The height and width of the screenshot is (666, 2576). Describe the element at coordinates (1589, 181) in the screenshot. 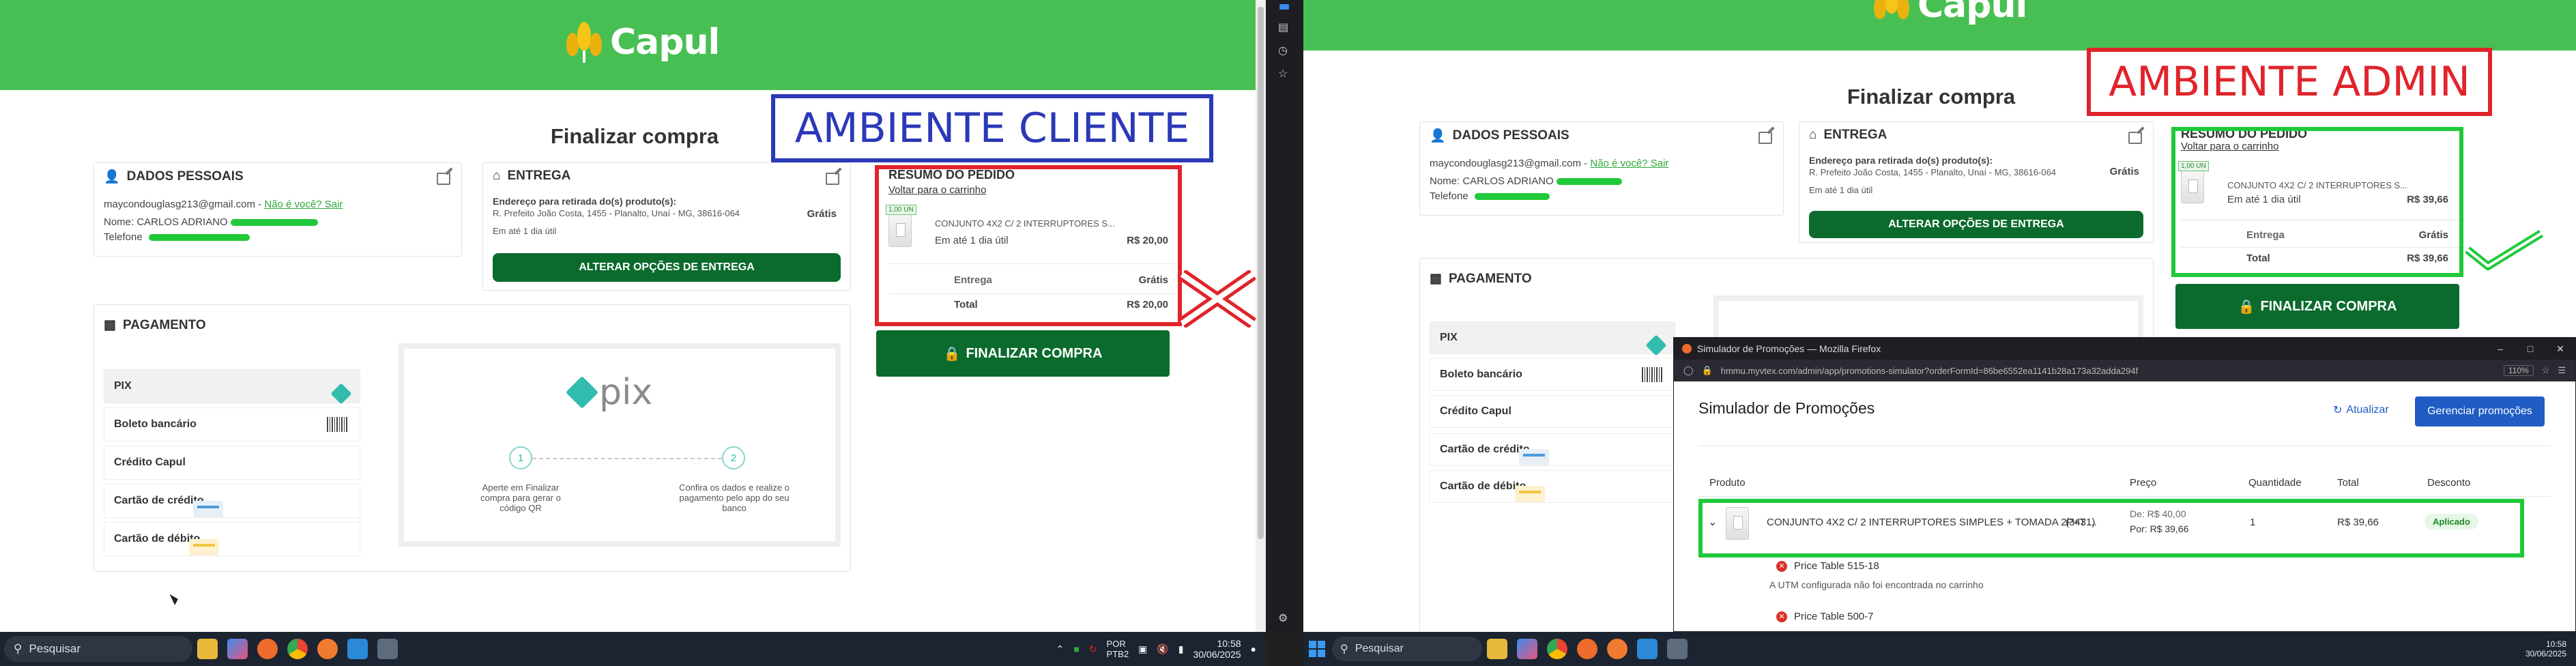

I see `redaction-mark` at that location.